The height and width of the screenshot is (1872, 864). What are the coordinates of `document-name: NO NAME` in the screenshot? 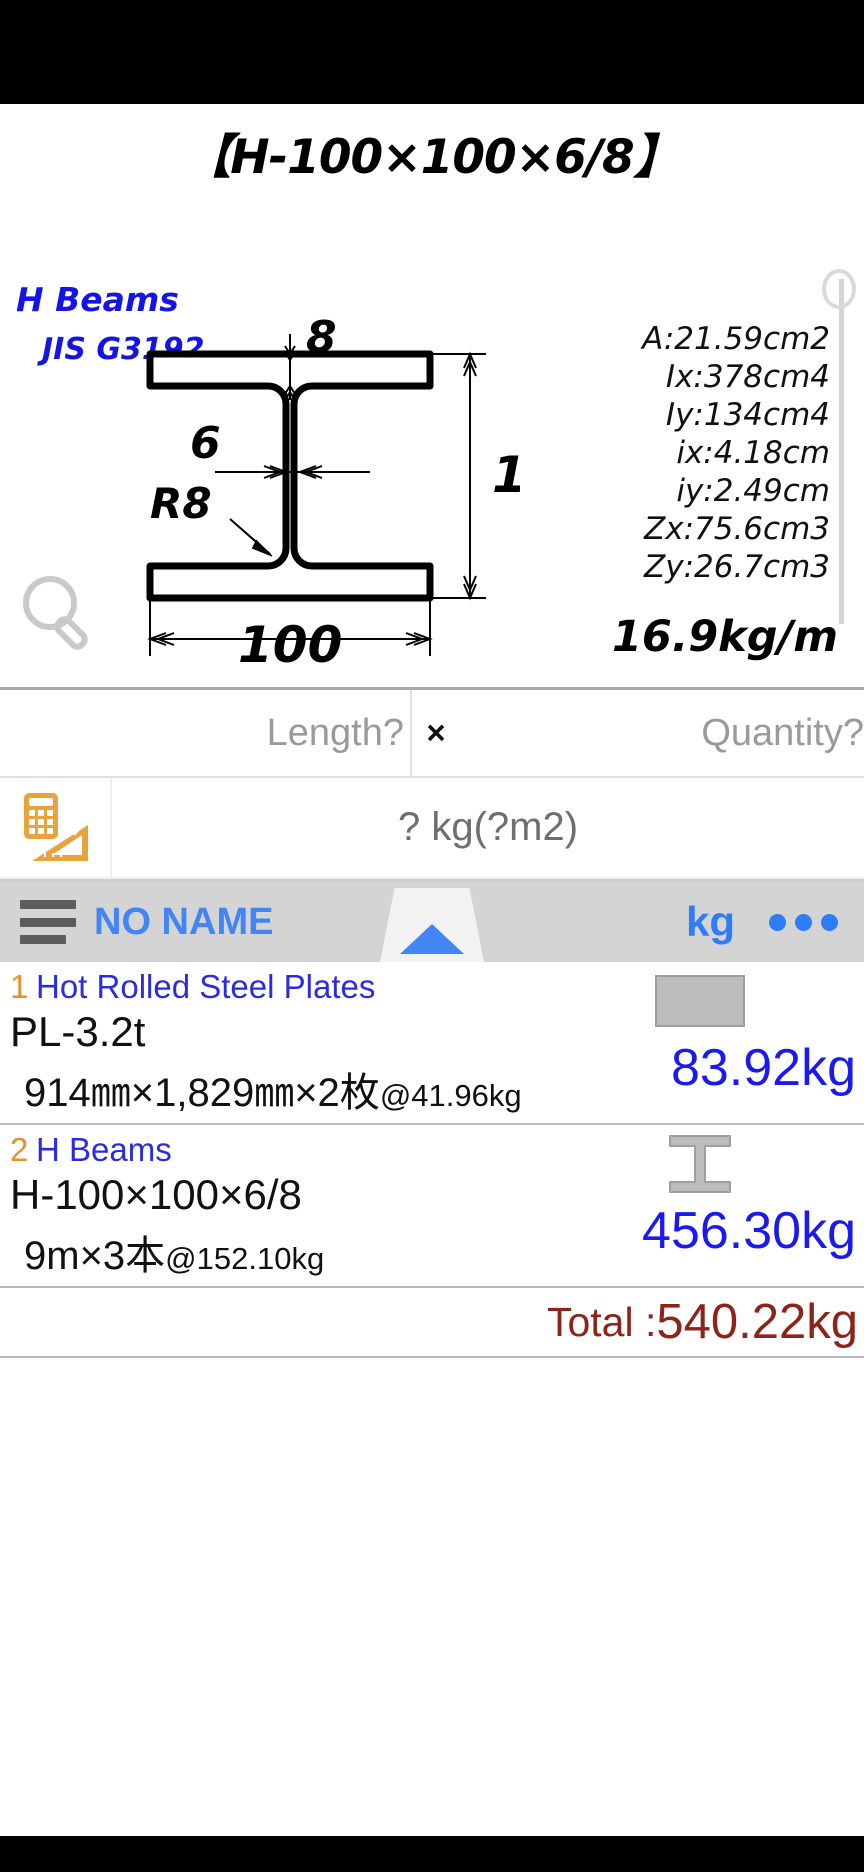 It's located at (183, 922).